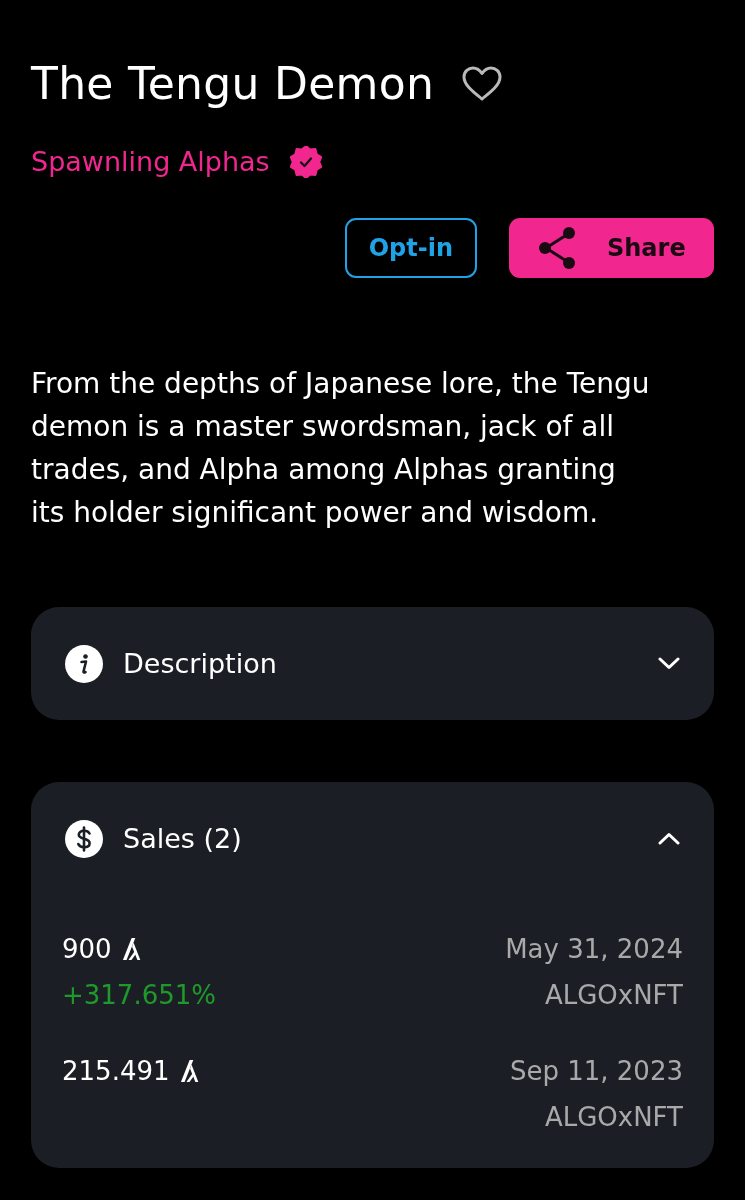  I want to click on sale-price: 215.491, so click(116, 1071).